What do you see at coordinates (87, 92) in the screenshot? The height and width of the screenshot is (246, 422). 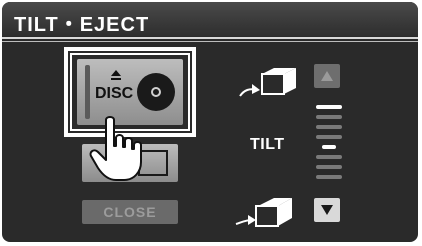 I see `disc-slot-icon` at bounding box center [87, 92].